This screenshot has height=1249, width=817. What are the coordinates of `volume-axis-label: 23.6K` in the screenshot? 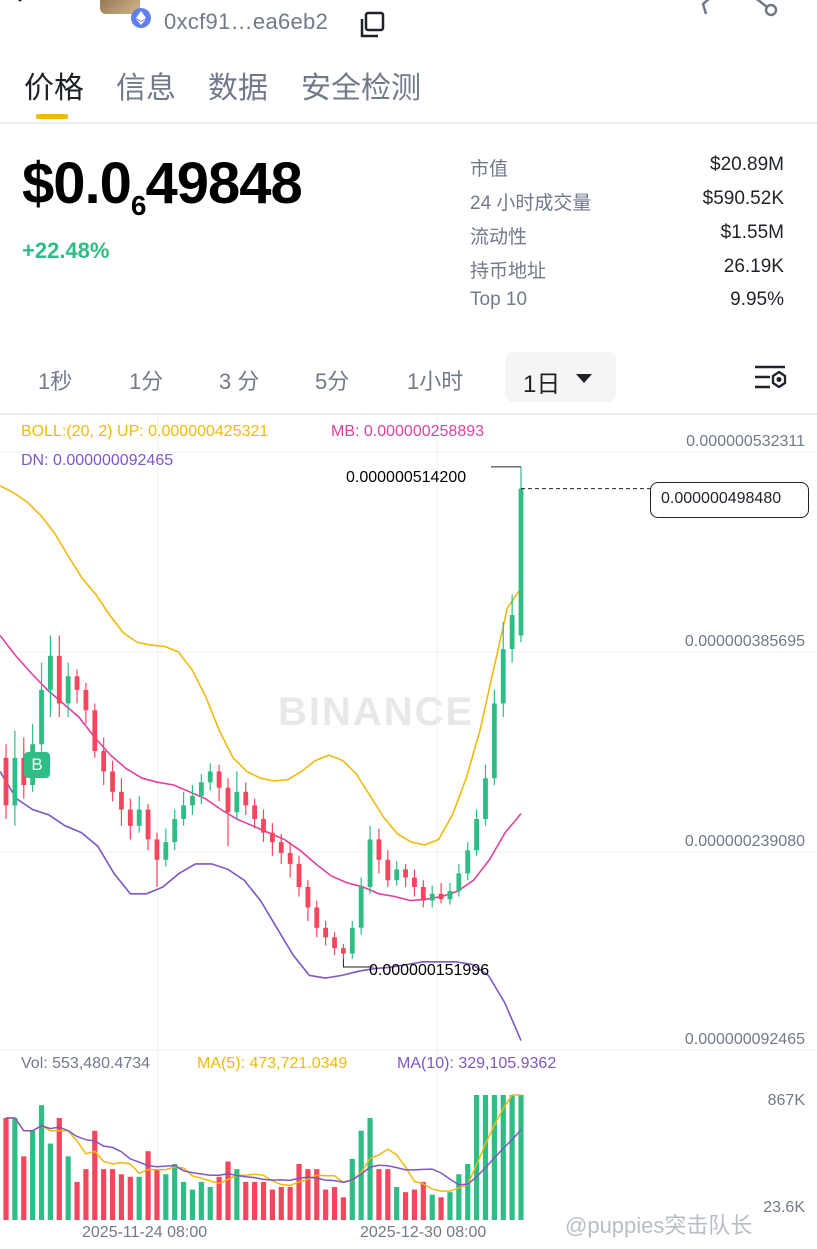 It's located at (784, 1207).